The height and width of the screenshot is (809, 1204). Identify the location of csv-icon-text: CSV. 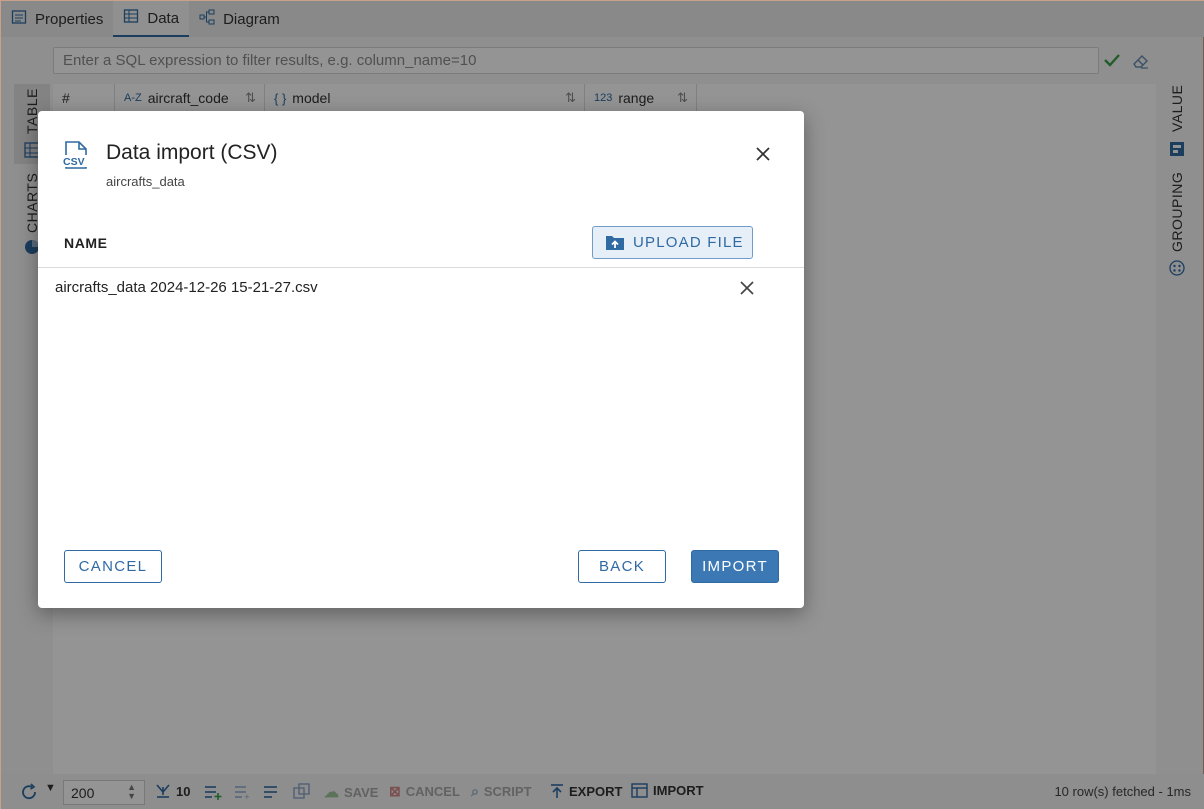
(74, 162).